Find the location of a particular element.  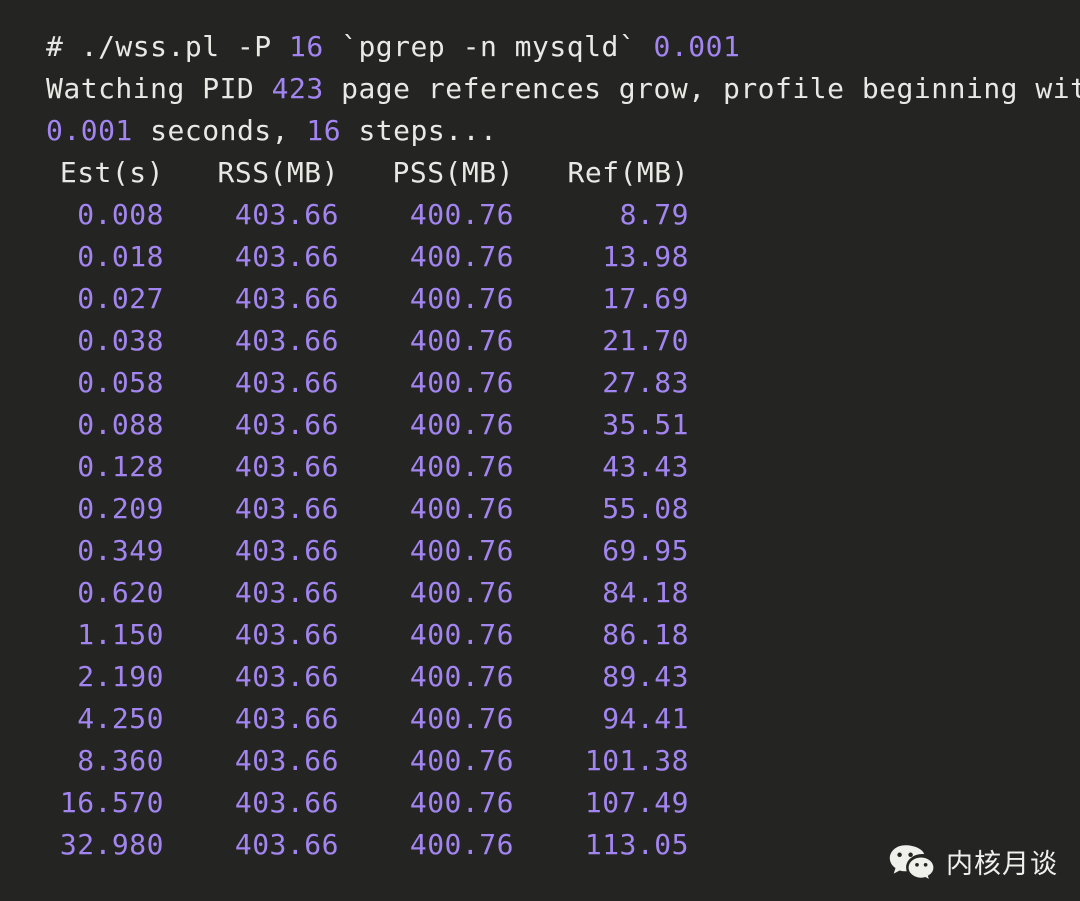

table-row: 1.150 403.66 400.76 86.18 is located at coordinates (367, 635).